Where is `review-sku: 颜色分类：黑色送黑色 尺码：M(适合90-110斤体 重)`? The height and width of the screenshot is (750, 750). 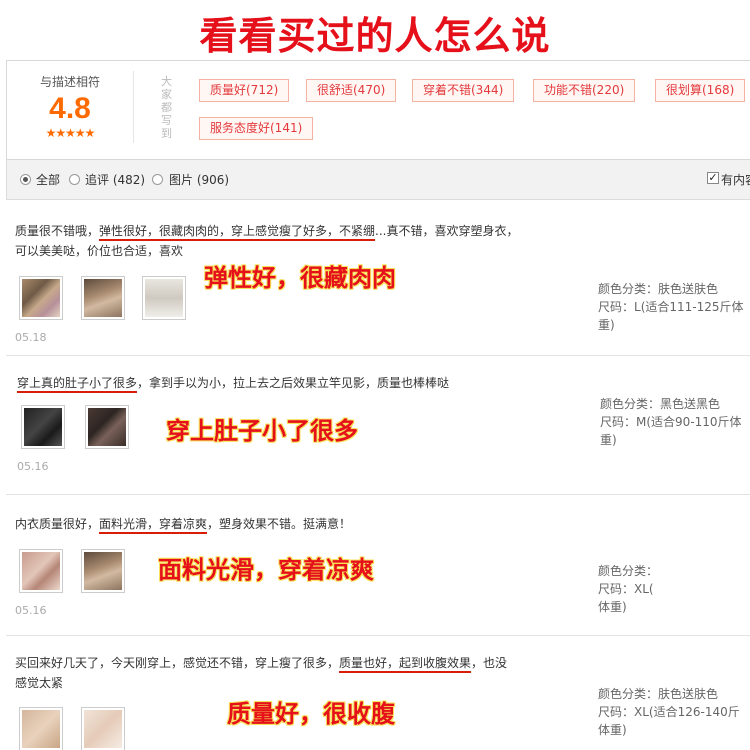
review-sku: 颜色分类：黑色送黑色 尺码：M(适合90-110斤体 重) is located at coordinates (671, 422).